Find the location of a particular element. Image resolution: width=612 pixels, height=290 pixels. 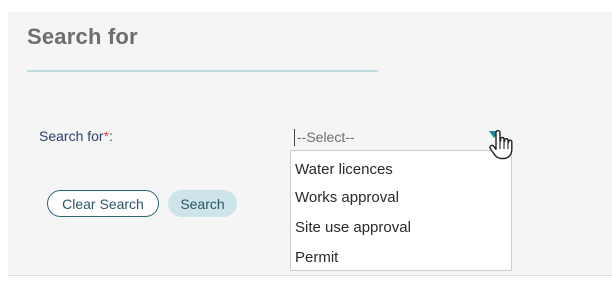

search-for-label-text: Search for is located at coordinates (71, 136).